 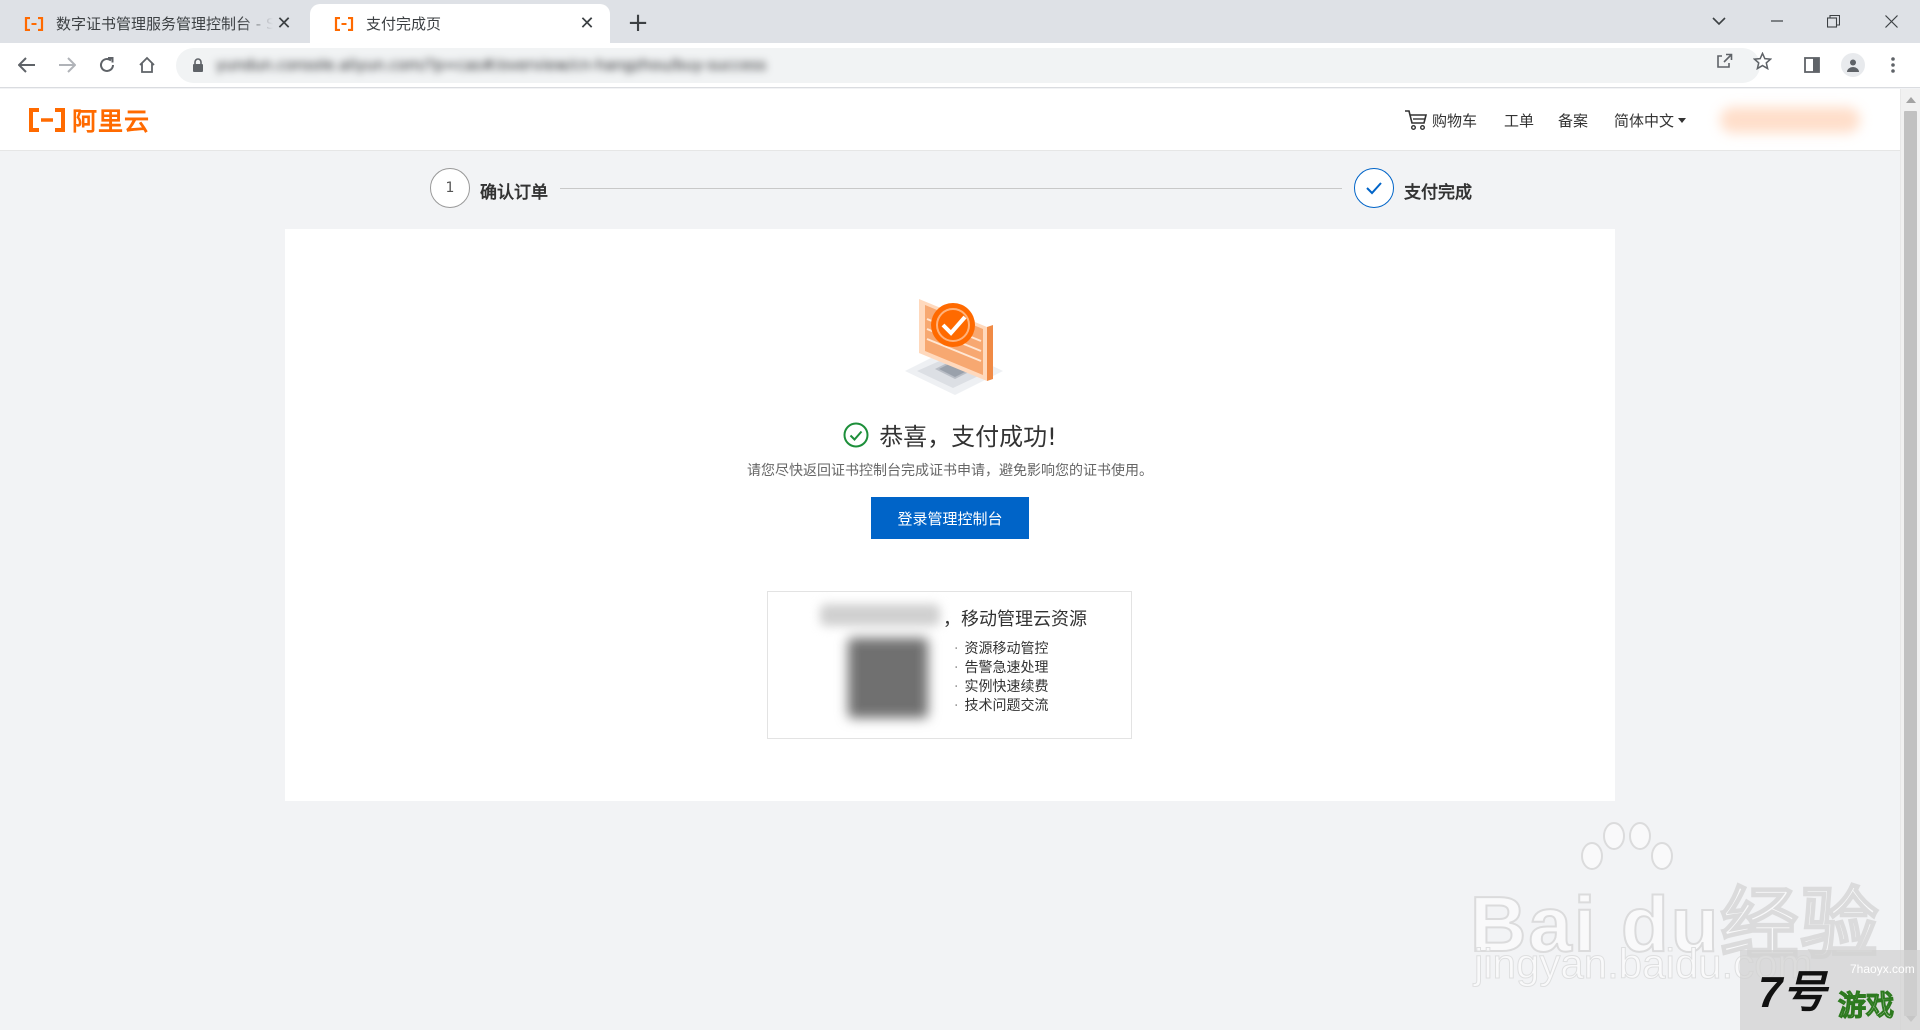 I want to click on ticket-label: 工单, so click(x=1519, y=120).